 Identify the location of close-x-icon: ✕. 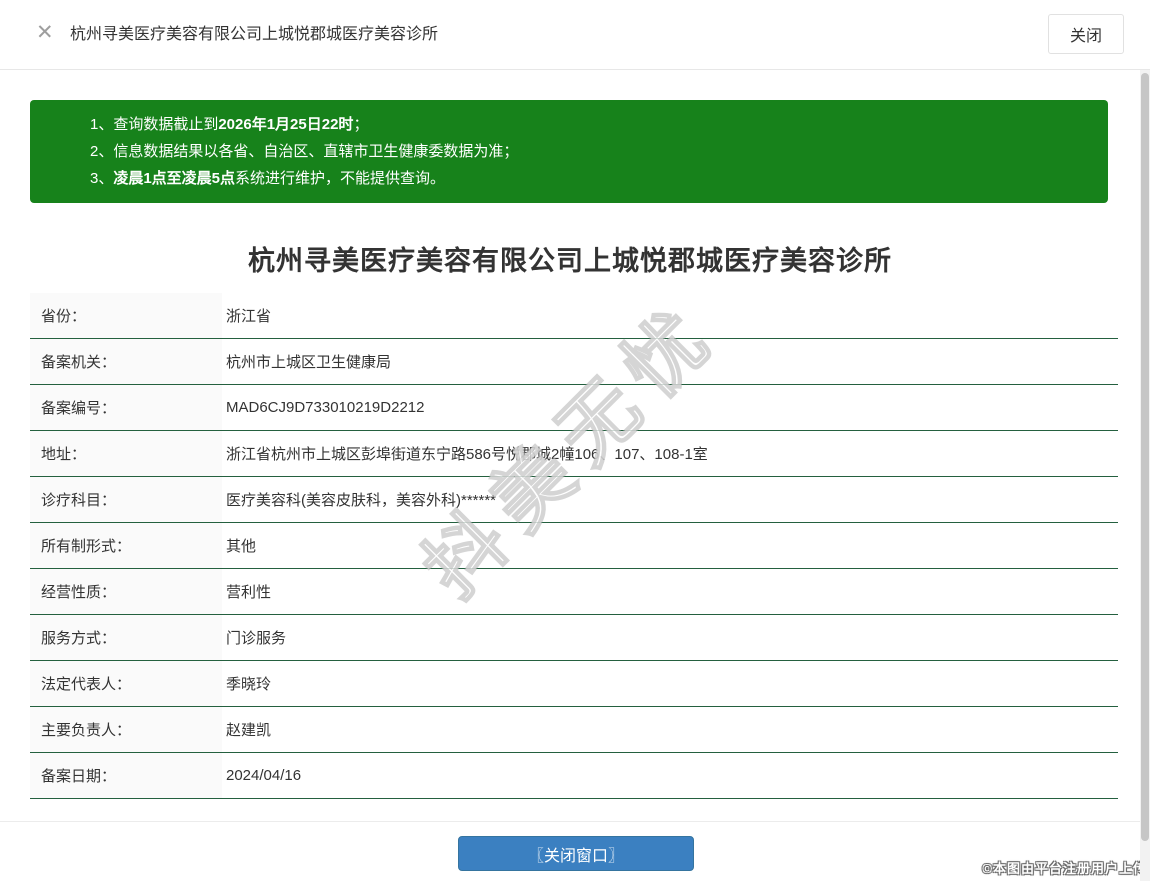
(45, 32).